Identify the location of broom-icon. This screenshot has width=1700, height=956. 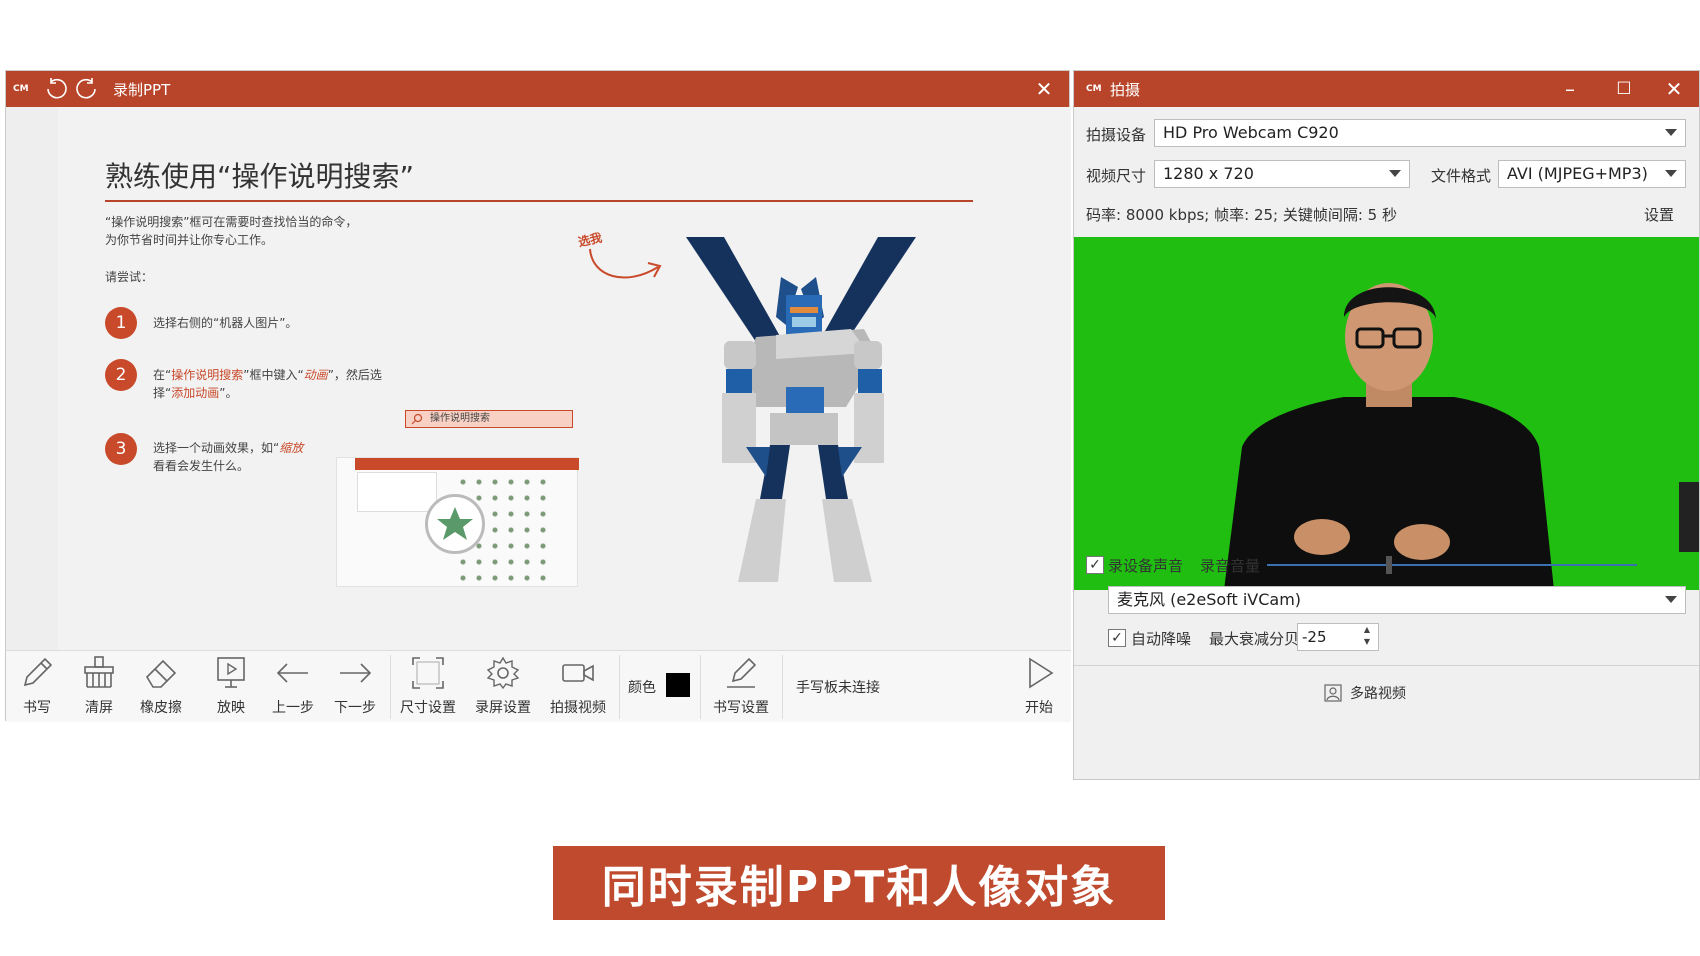
(99, 672).